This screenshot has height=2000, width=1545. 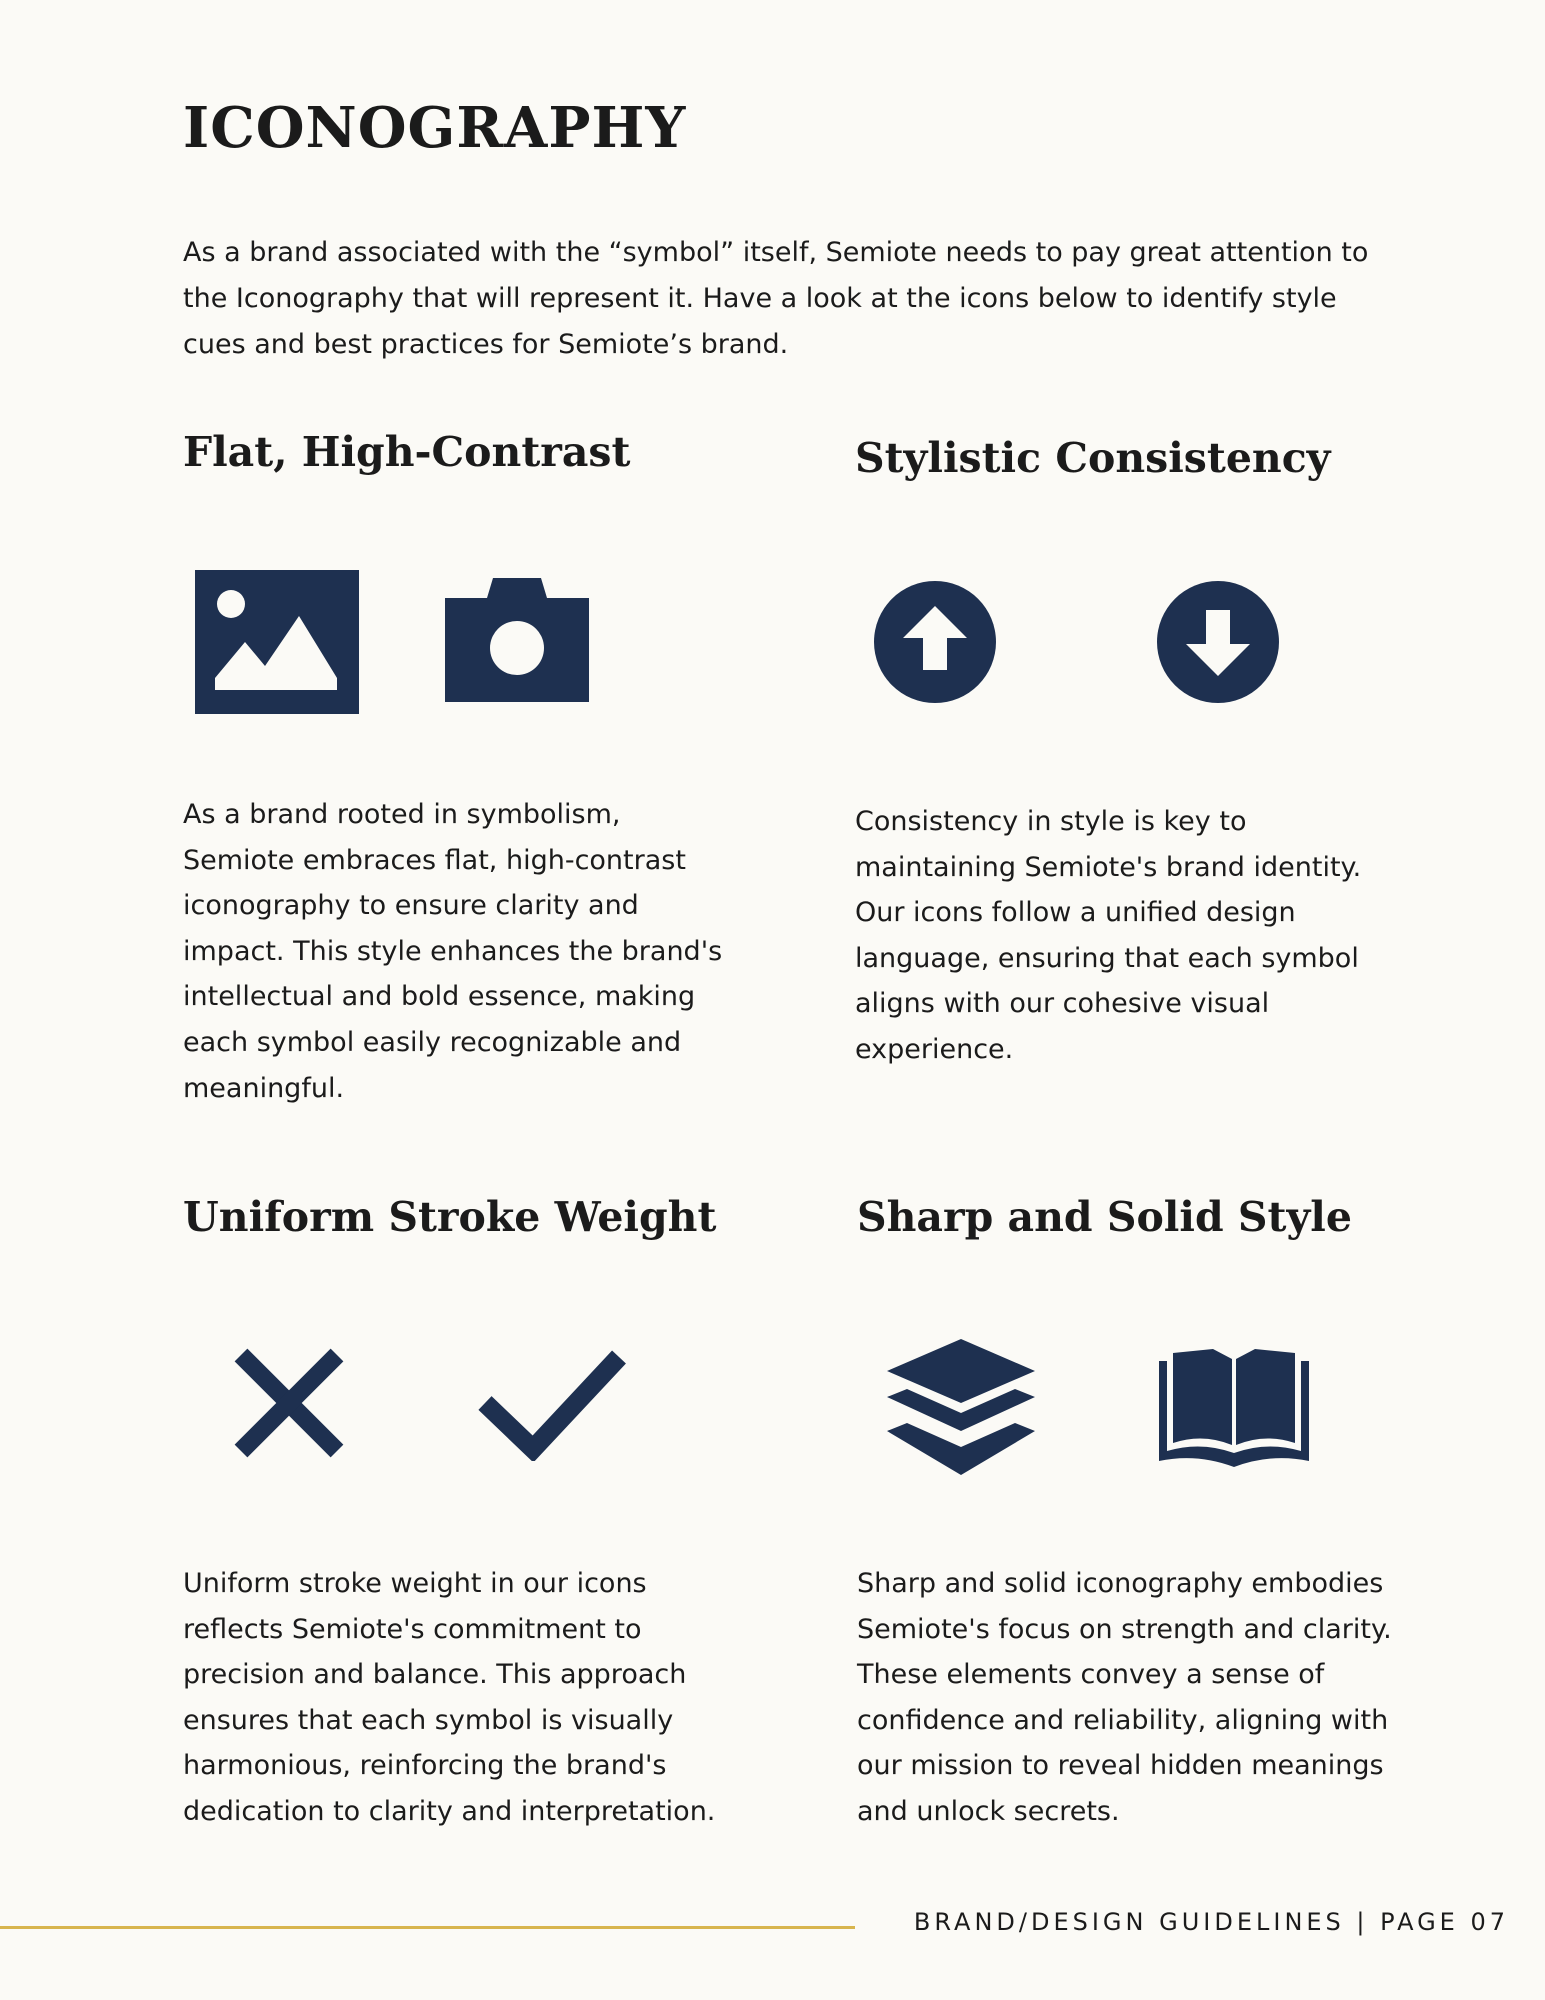 What do you see at coordinates (935, 642) in the screenshot?
I see `arrow-up-circle-icon` at bounding box center [935, 642].